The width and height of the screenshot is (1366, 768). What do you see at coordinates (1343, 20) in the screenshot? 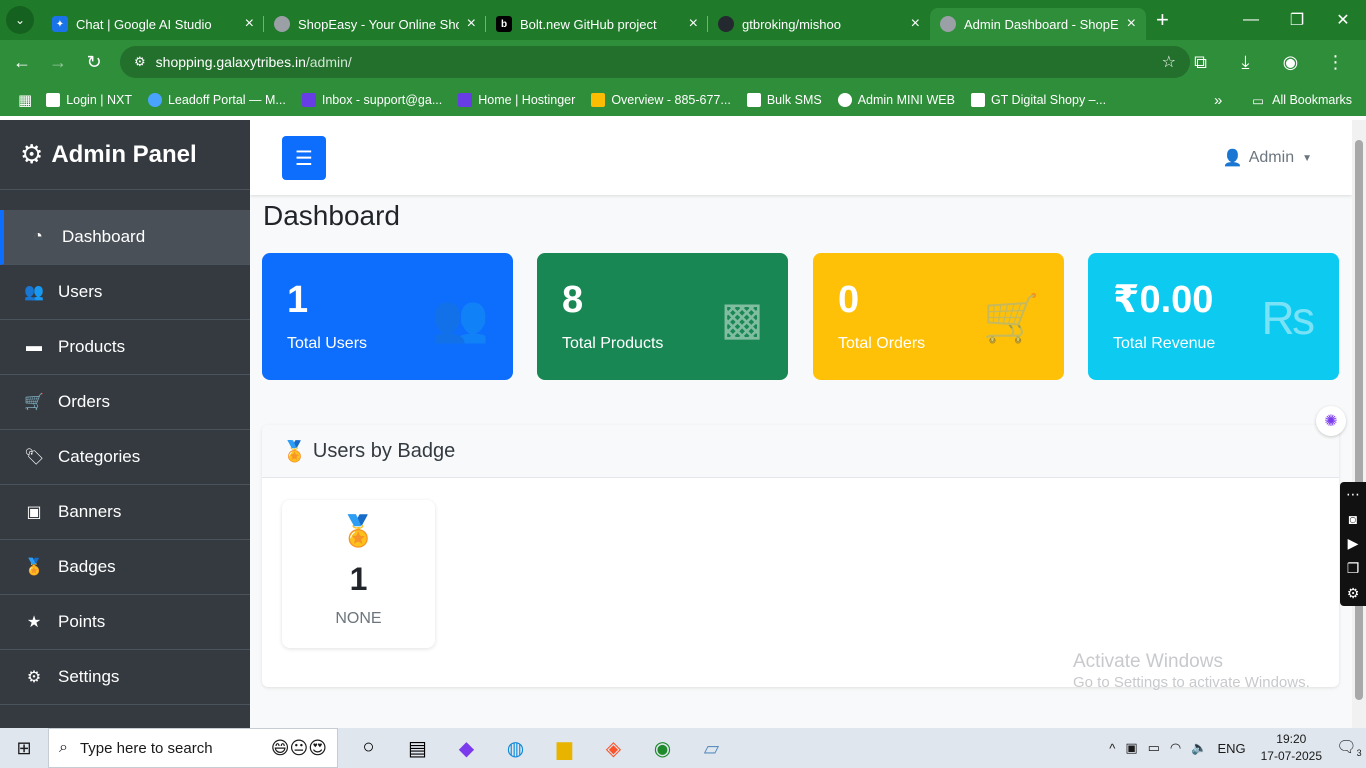
I see `close-window-icon: ✕` at bounding box center [1343, 20].